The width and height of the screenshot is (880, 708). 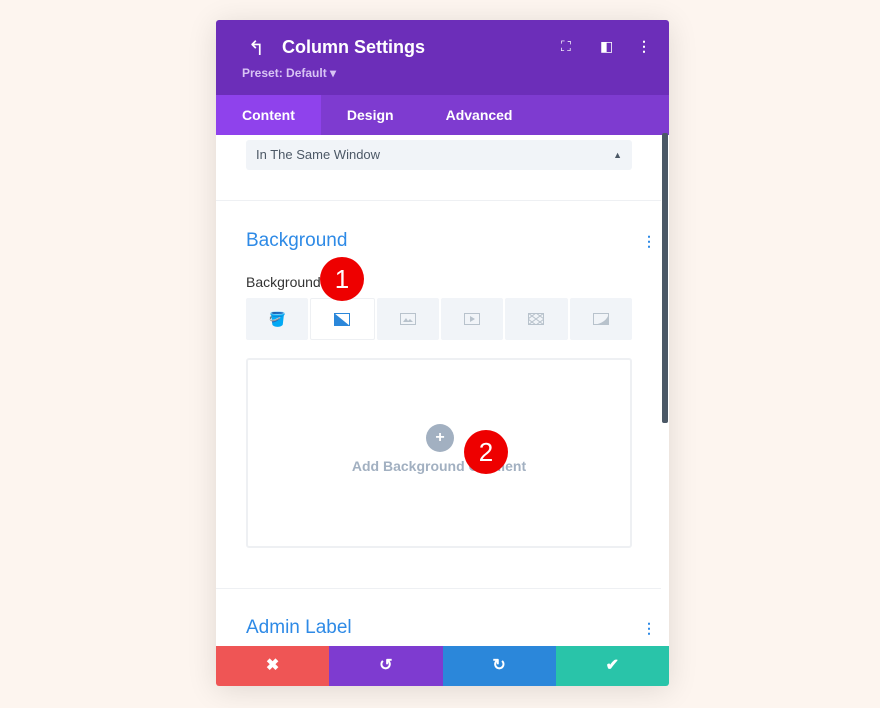 I want to click on select-arrows-icon: ▲, so click(x=617, y=155).